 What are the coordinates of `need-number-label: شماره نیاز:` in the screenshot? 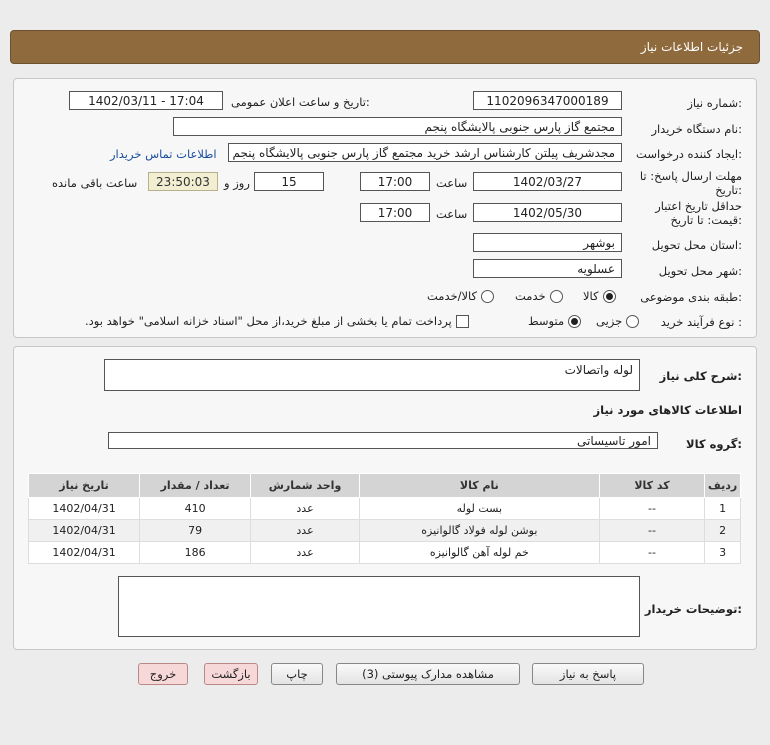 It's located at (714, 103).